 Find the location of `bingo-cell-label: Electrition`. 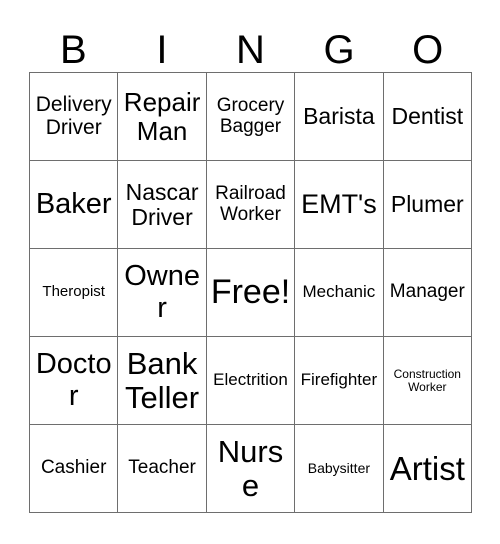

bingo-cell-label: Electrition is located at coordinates (250, 380).